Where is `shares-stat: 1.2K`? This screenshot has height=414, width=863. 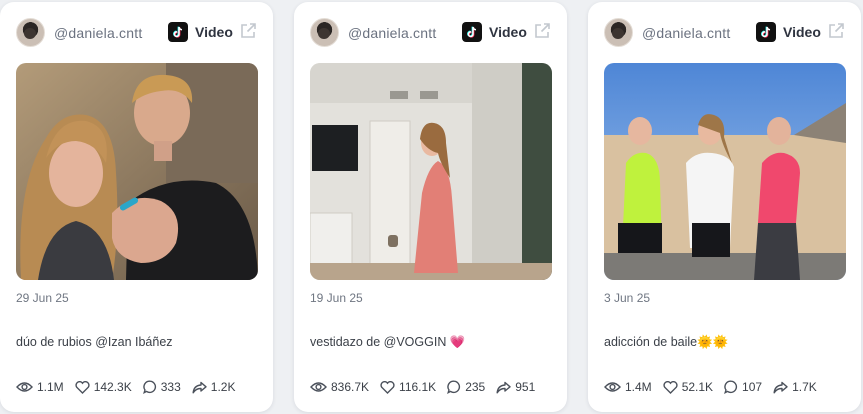
shares-stat: 1.2K is located at coordinates (214, 387).